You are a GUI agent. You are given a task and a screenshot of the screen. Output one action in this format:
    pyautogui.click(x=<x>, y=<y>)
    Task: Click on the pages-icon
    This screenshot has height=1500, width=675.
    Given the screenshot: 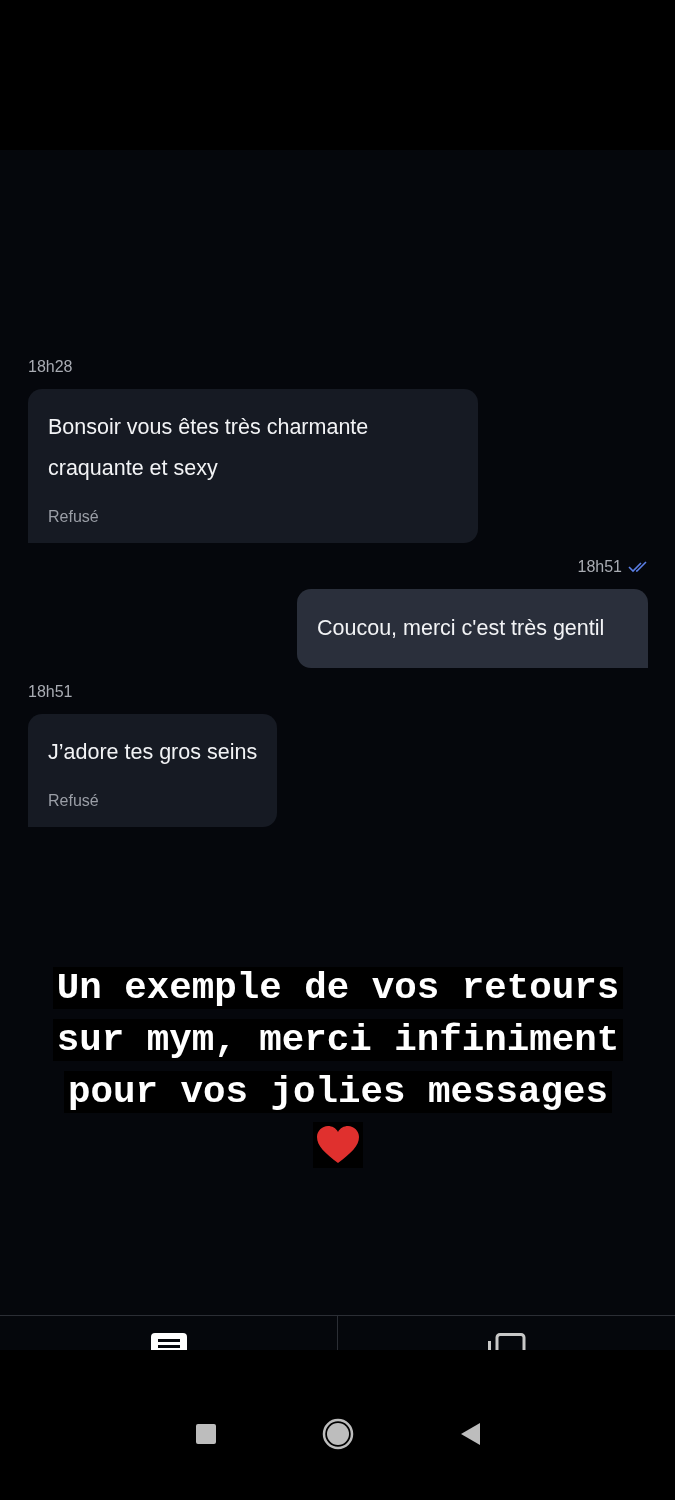 What is the action you would take?
    pyautogui.click(x=506, y=1341)
    